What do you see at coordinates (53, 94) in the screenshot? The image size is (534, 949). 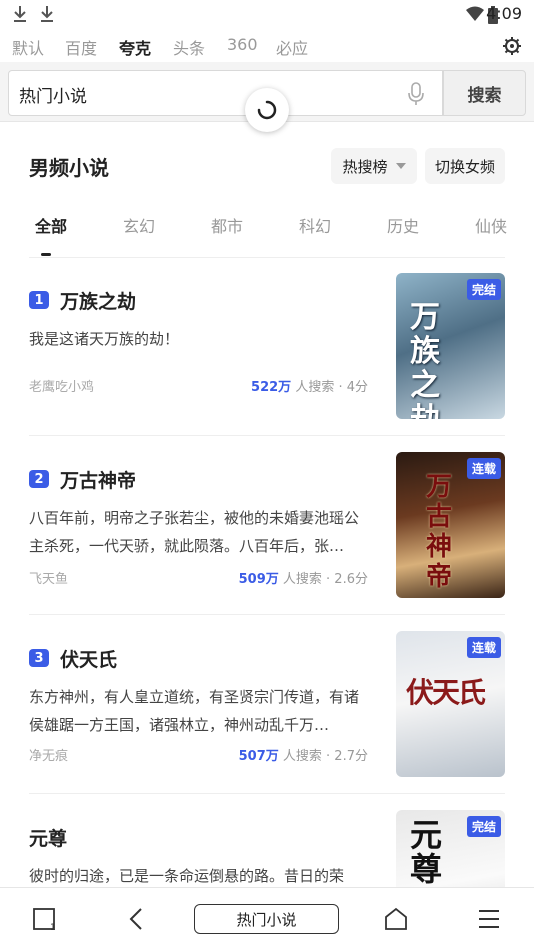 I see `search-query: 热门小说` at bounding box center [53, 94].